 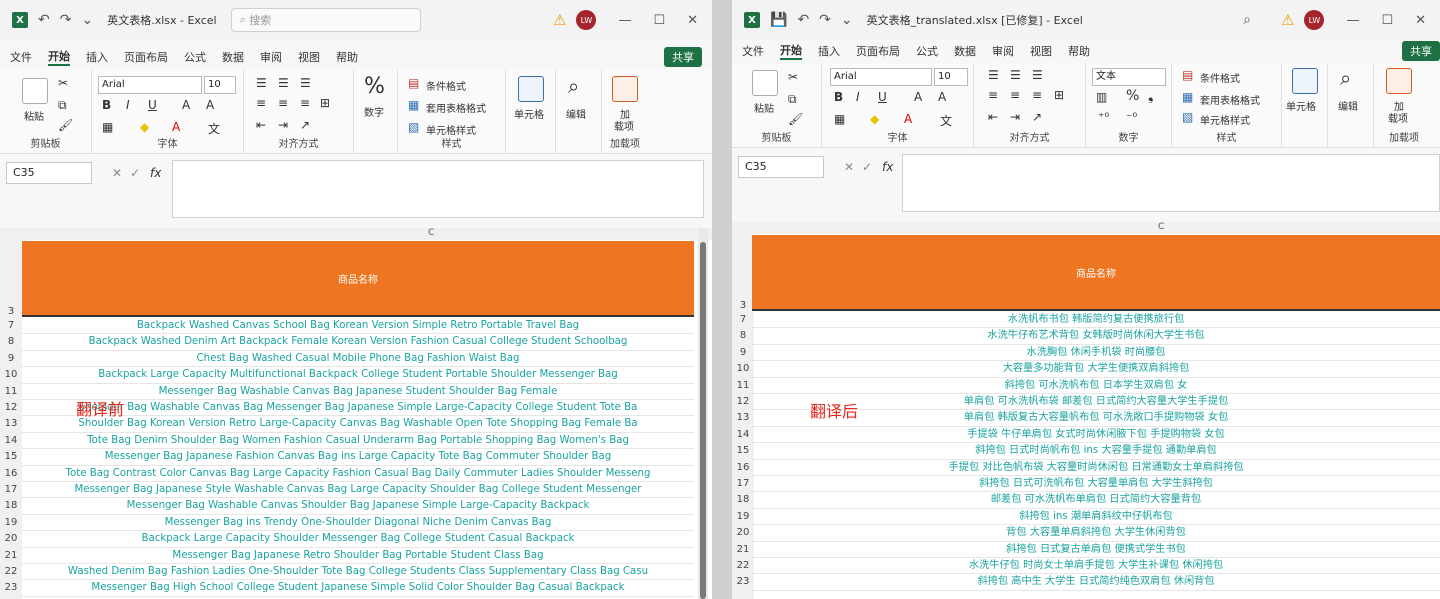 What do you see at coordinates (993, 95) in the screenshot?
I see `align-left-icon: ≡` at bounding box center [993, 95].